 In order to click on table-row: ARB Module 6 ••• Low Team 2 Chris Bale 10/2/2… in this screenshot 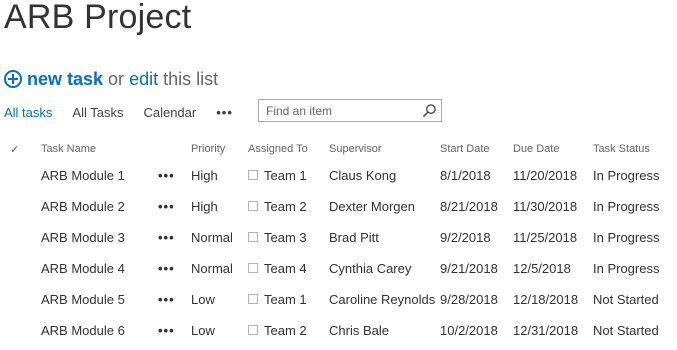, I will do `click(338, 330)`.